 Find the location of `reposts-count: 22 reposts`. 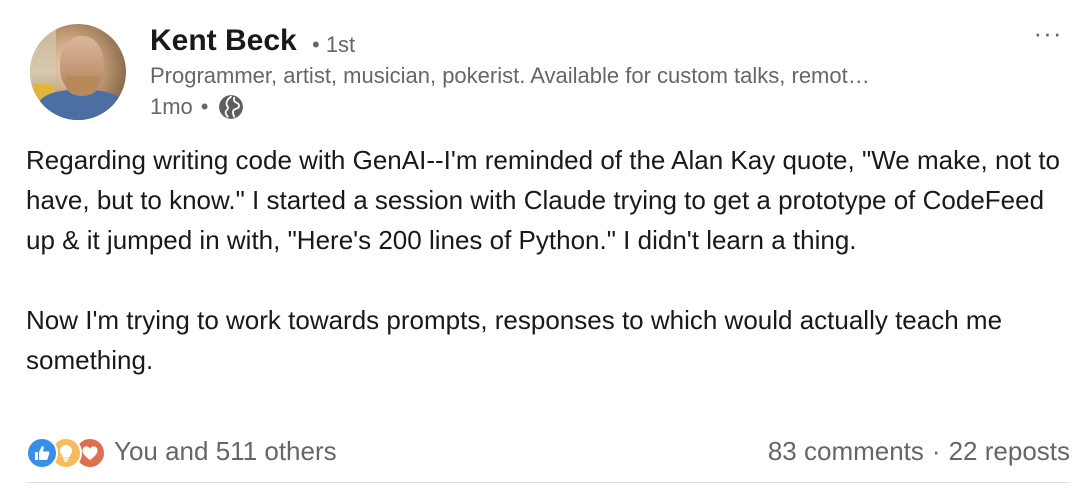

reposts-count: 22 reposts is located at coordinates (1009, 451).